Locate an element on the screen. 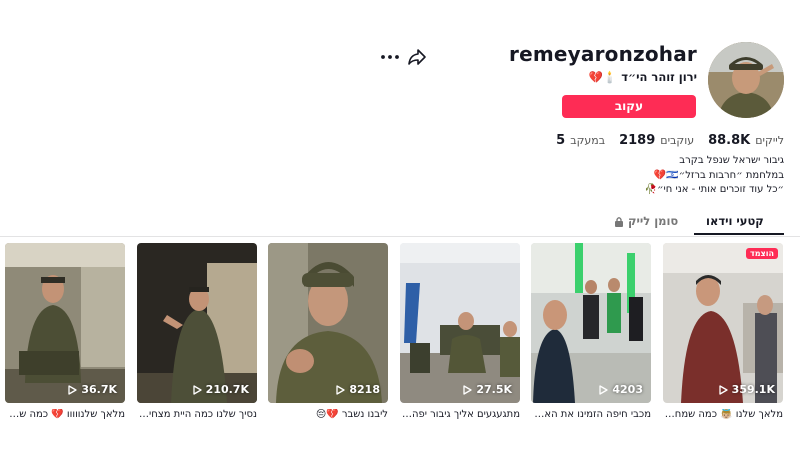 Image resolution: width=800 pixels, height=450 pixels. lock-icon is located at coordinates (619, 221).